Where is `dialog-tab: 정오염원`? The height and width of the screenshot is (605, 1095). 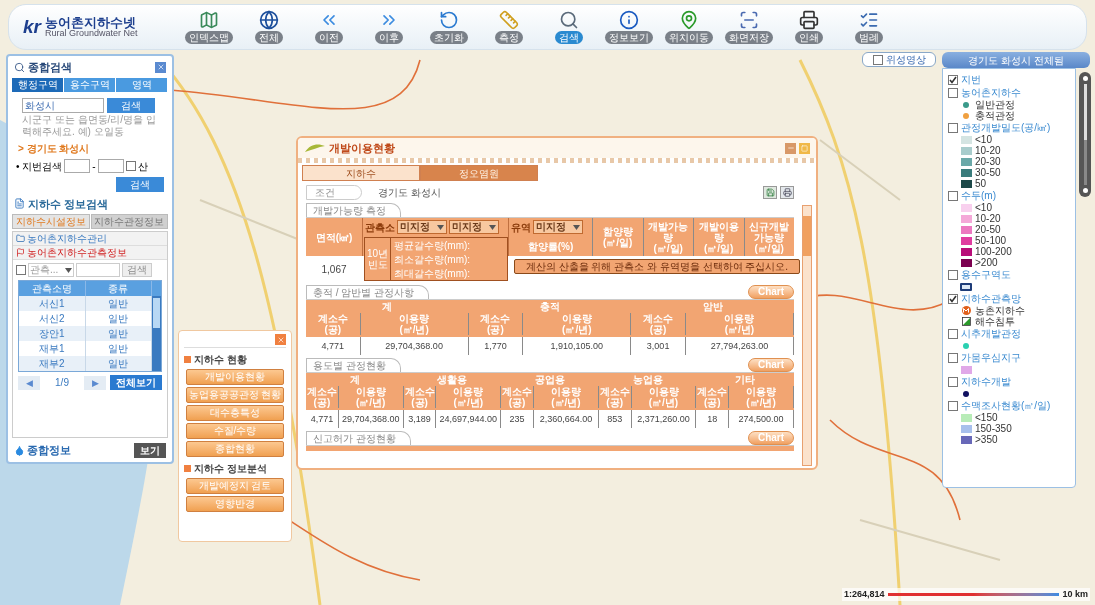 dialog-tab: 정오염원 is located at coordinates (479, 173).